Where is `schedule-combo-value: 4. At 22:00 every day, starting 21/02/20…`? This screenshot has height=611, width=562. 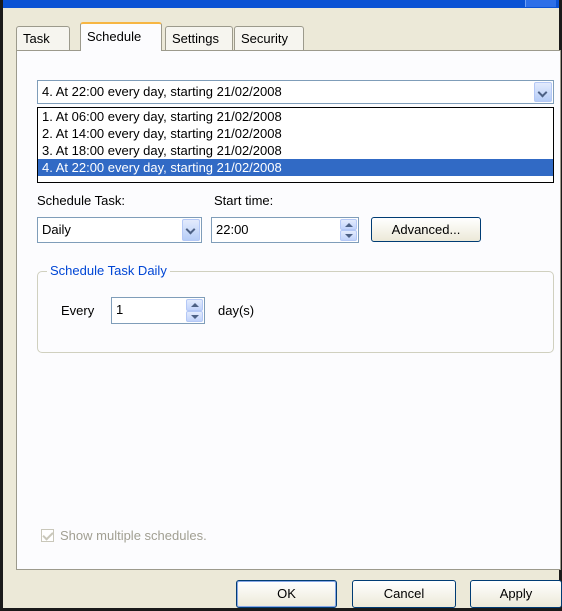 schedule-combo-value: 4. At 22:00 every day, starting 21/02/20… is located at coordinates (162, 91).